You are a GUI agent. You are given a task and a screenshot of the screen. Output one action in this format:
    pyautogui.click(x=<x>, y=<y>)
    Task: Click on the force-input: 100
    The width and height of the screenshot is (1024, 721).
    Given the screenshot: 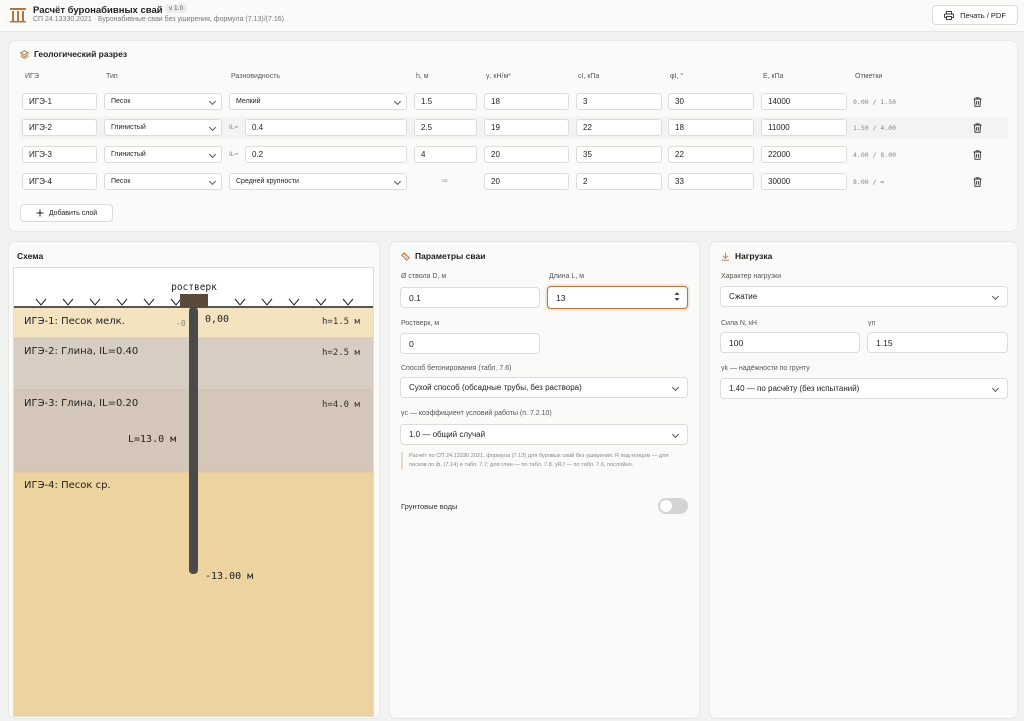 What is the action you would take?
    pyautogui.click(x=790, y=342)
    